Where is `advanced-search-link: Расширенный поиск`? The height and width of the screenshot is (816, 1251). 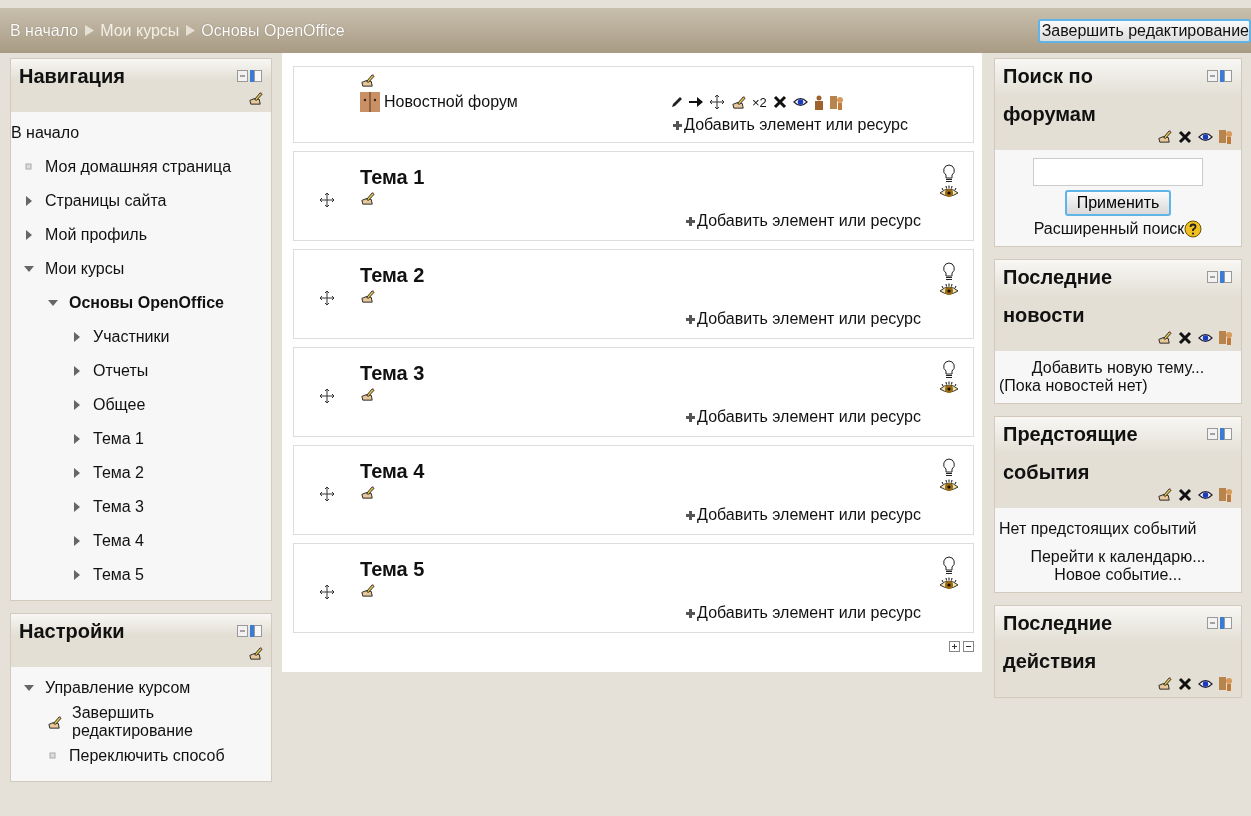
advanced-search-link: Расширенный поиск is located at coordinates (1109, 229).